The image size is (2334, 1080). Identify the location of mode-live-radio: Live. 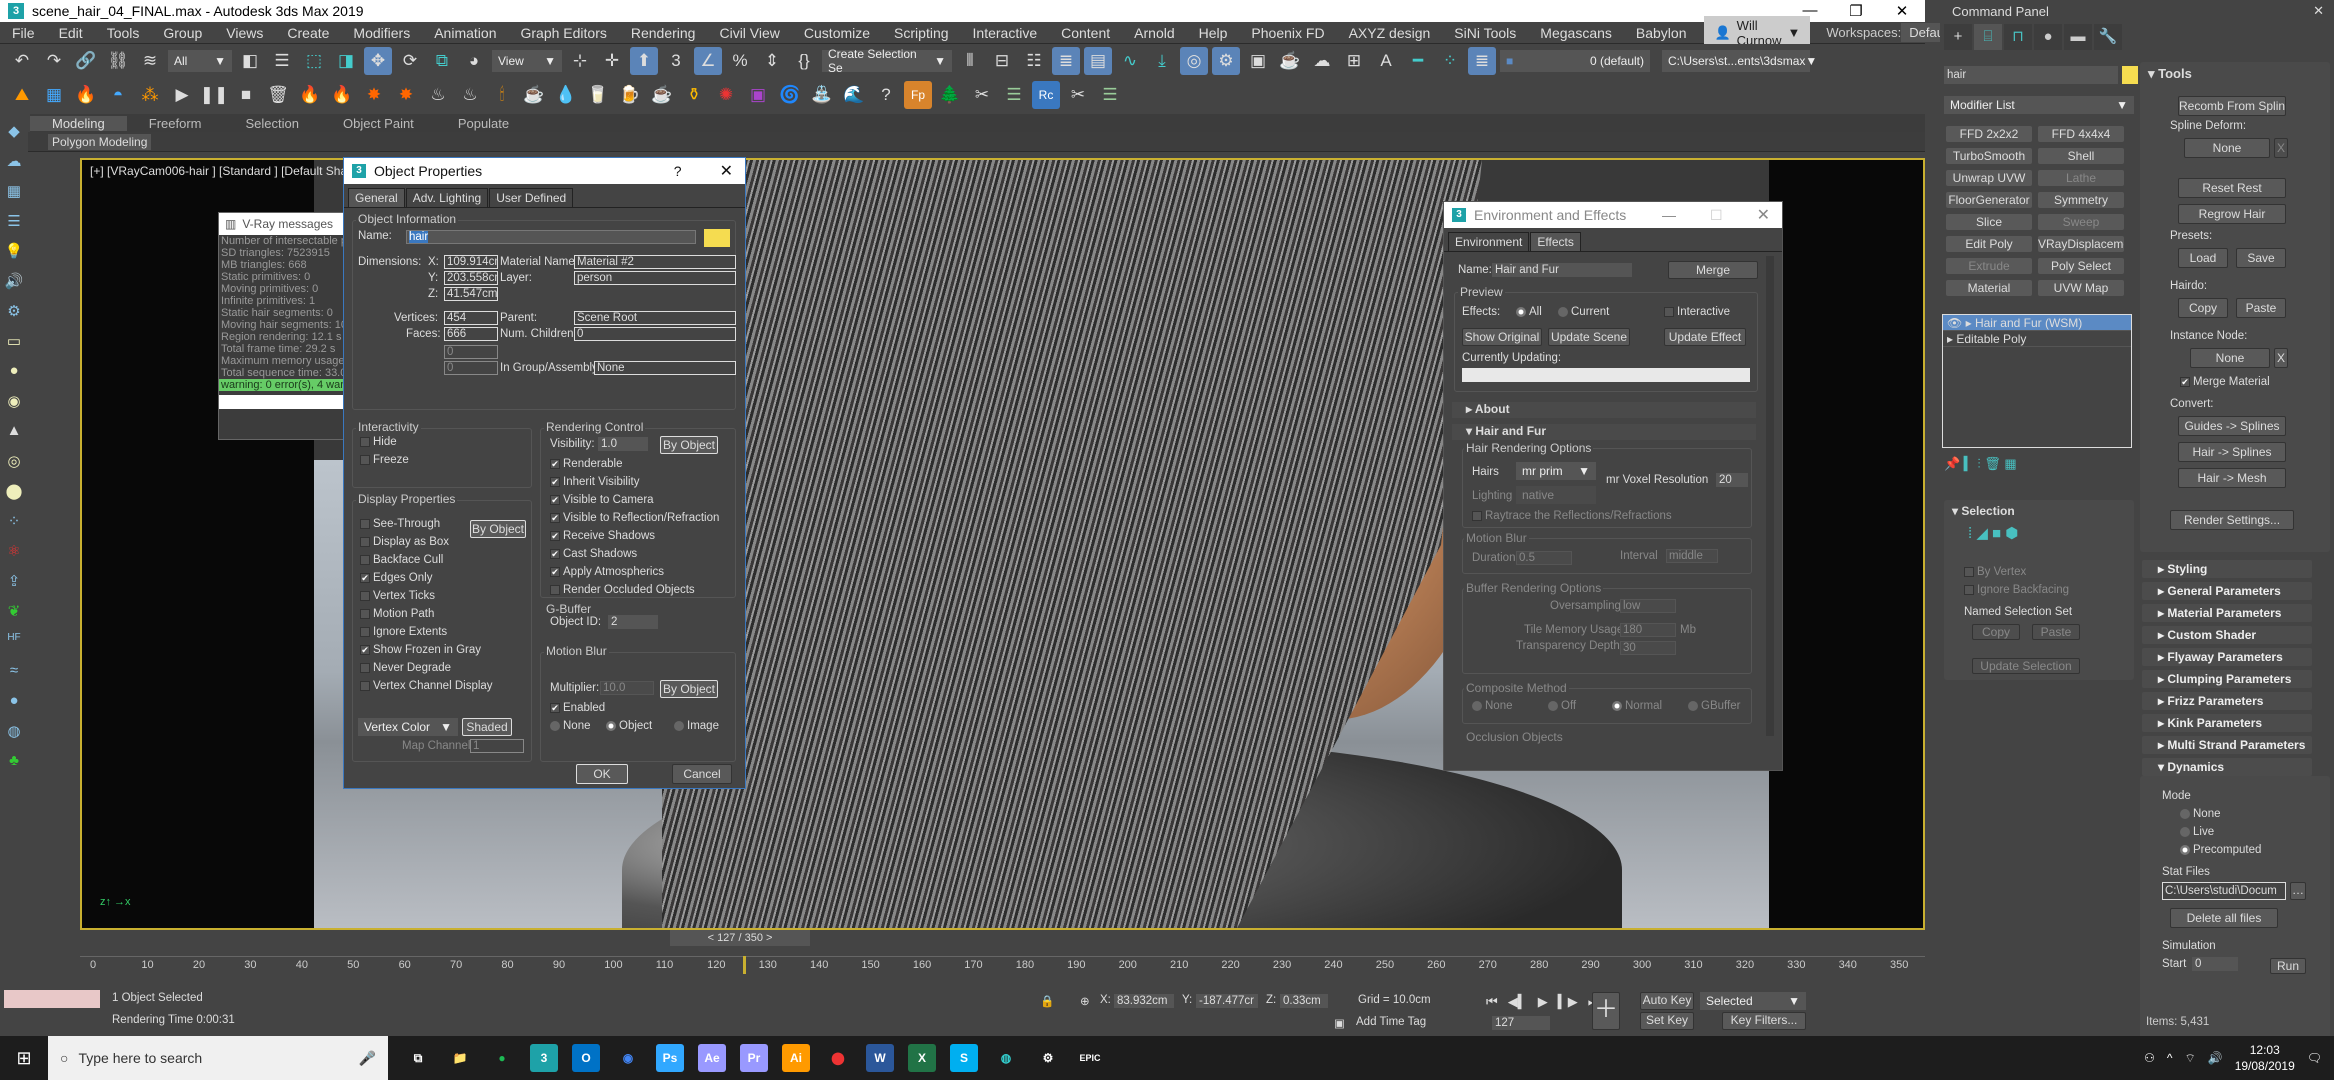
(2197, 832).